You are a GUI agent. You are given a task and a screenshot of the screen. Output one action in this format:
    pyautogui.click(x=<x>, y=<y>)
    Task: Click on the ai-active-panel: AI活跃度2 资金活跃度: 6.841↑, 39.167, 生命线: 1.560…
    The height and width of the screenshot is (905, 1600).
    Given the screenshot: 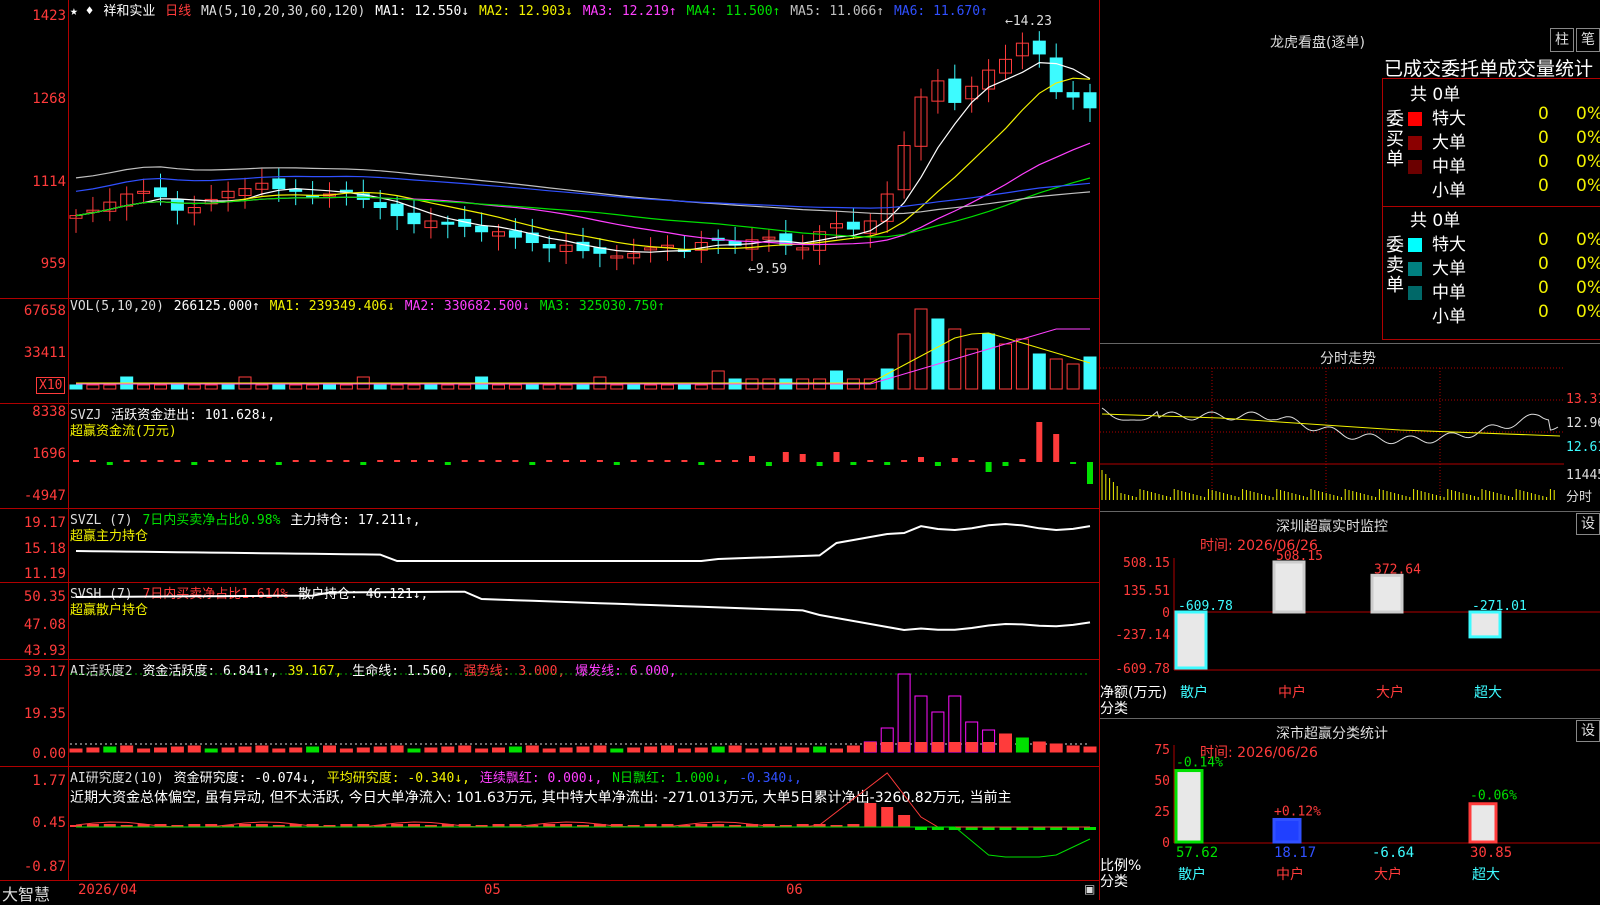 What is the action you would take?
    pyautogui.click(x=549, y=713)
    